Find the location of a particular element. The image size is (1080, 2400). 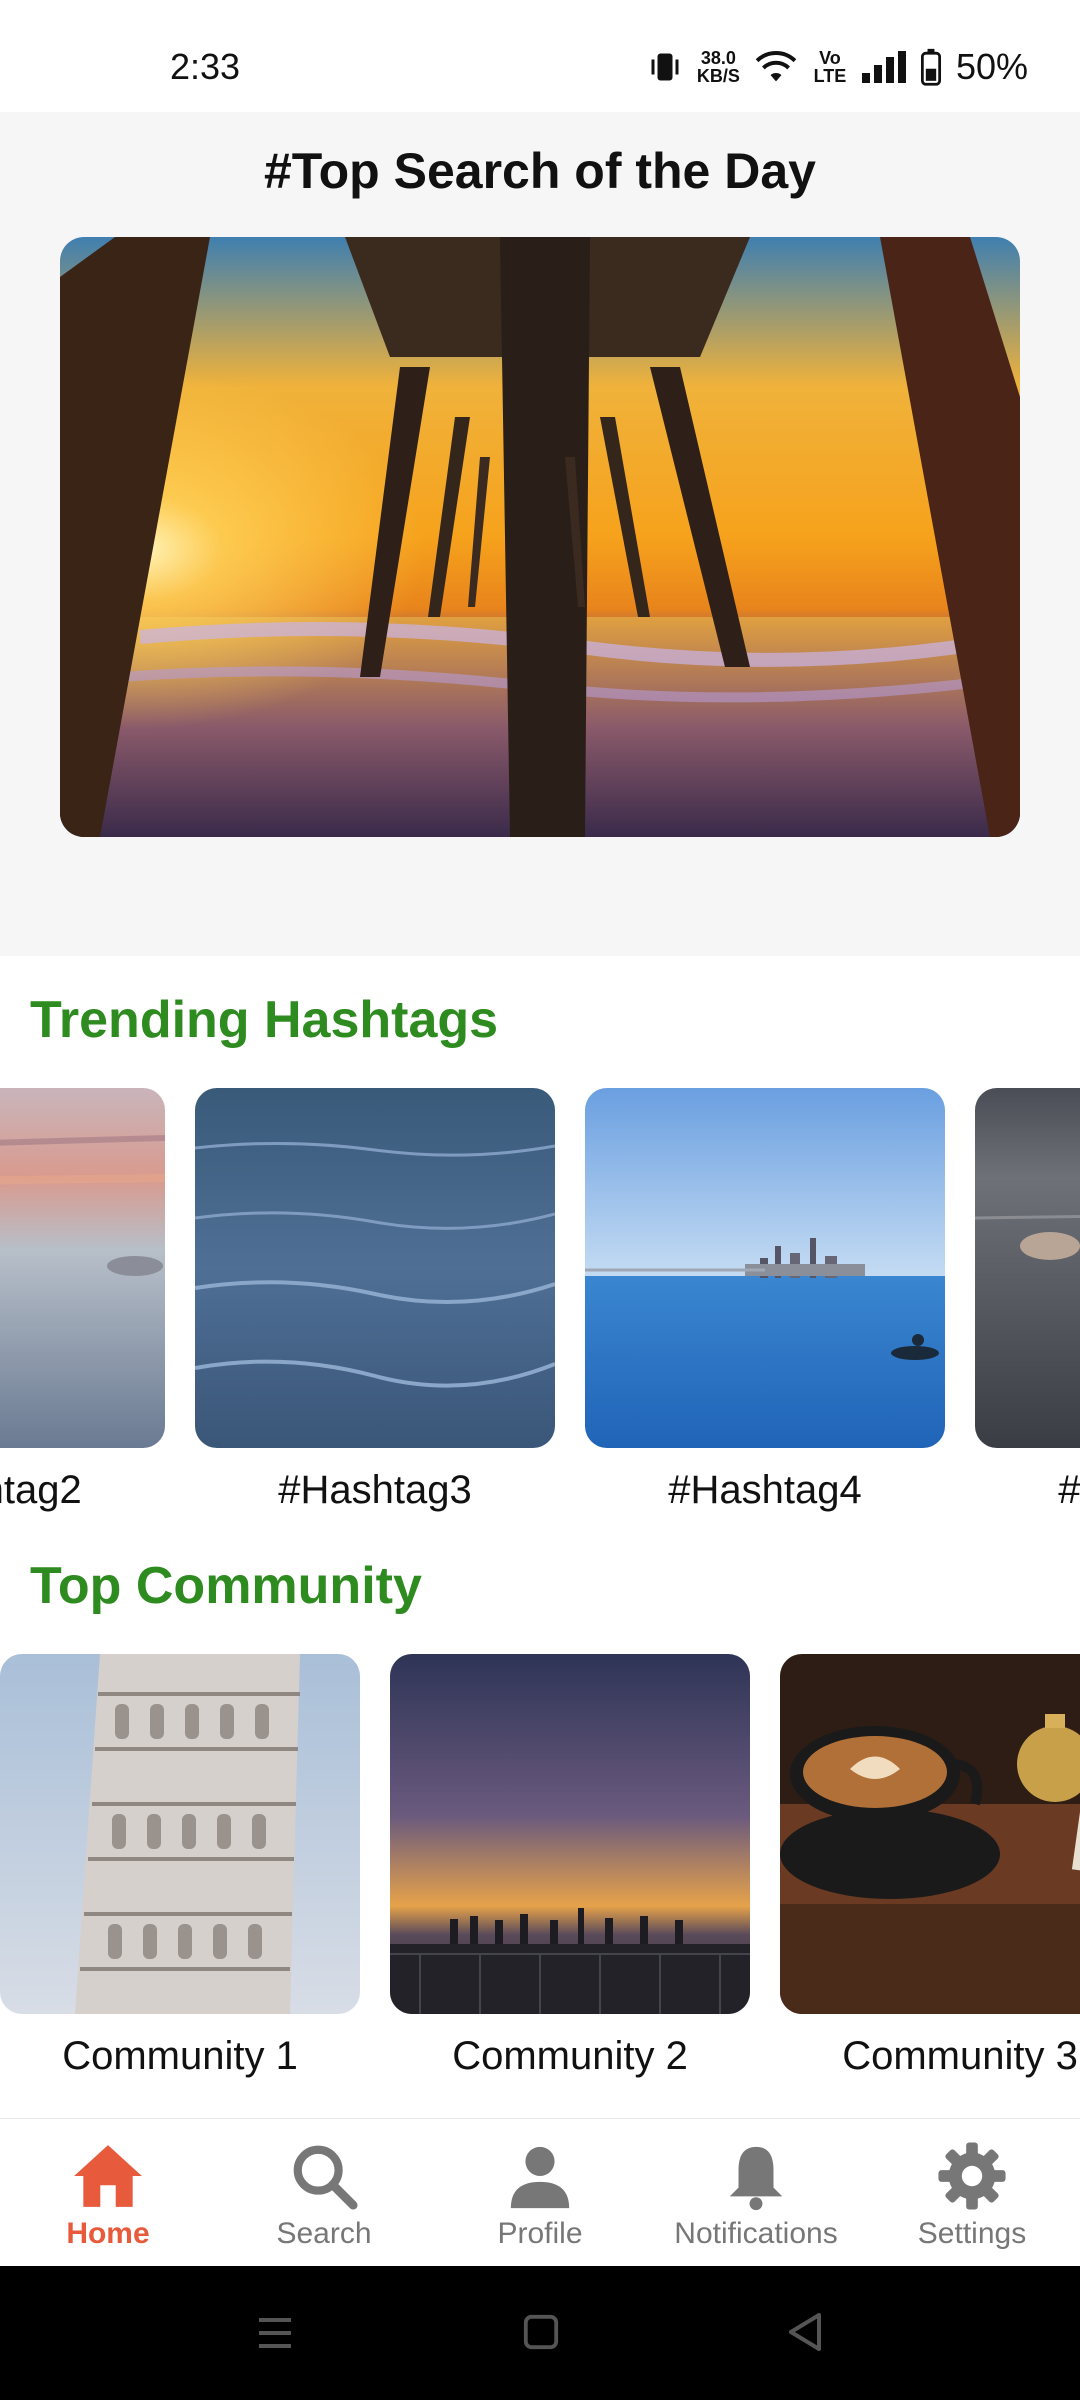

system-nav-bar is located at coordinates (540, 2333).